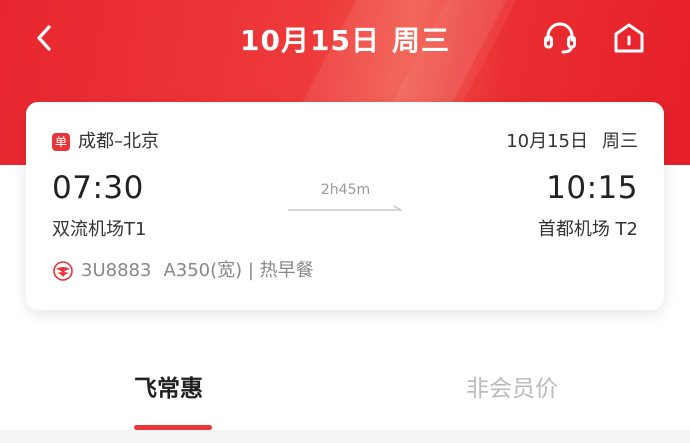 The width and height of the screenshot is (690, 443). I want to click on page-title: 10月15日 周三, so click(345, 41).